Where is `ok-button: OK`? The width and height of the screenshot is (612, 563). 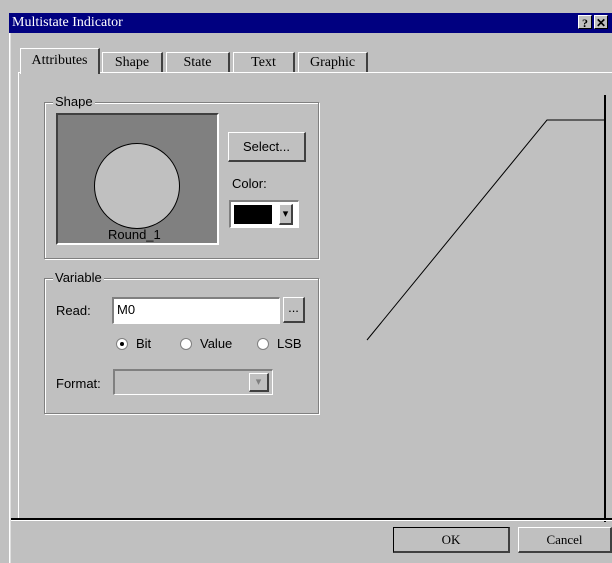
ok-button: OK is located at coordinates (451, 540).